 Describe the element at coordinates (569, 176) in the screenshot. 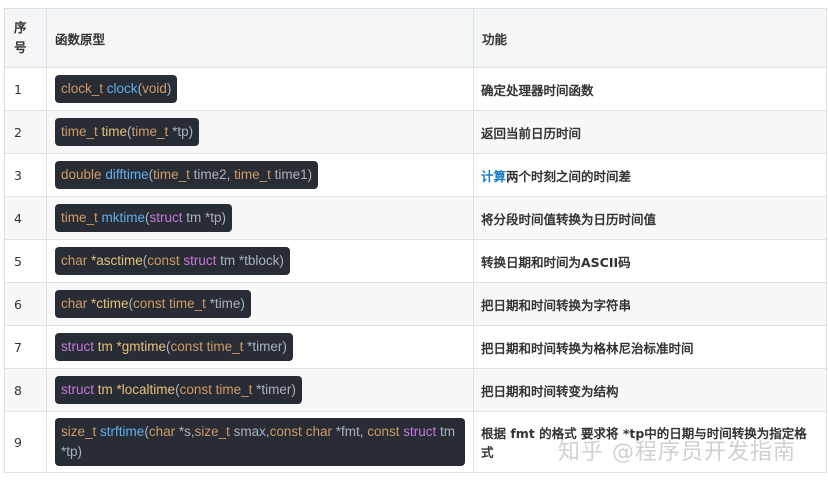

I see `description-text: 两个时刻之间的时间差` at that location.